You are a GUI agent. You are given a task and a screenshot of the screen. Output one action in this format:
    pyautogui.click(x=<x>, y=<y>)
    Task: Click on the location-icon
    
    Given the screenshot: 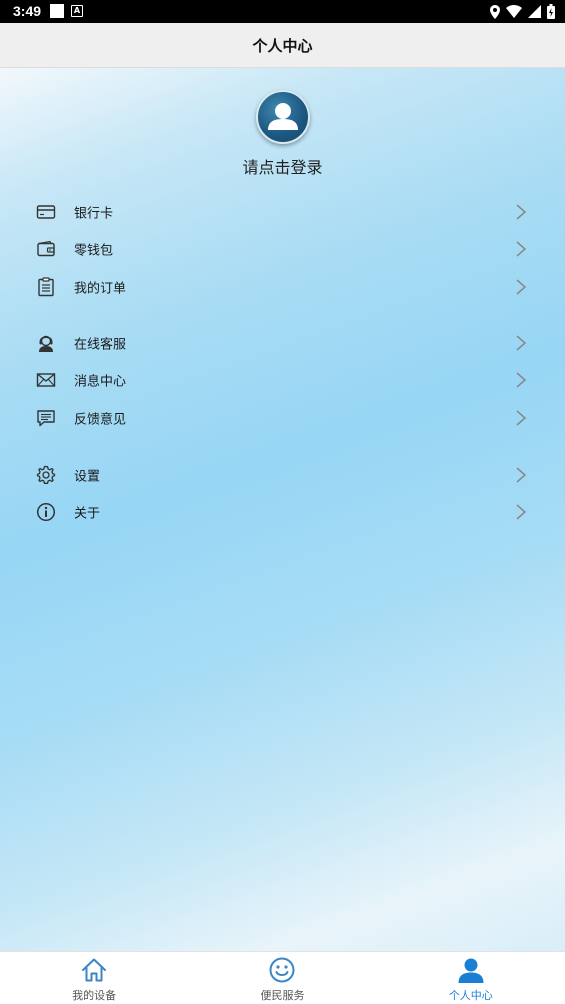 What is the action you would take?
    pyautogui.click(x=495, y=11)
    